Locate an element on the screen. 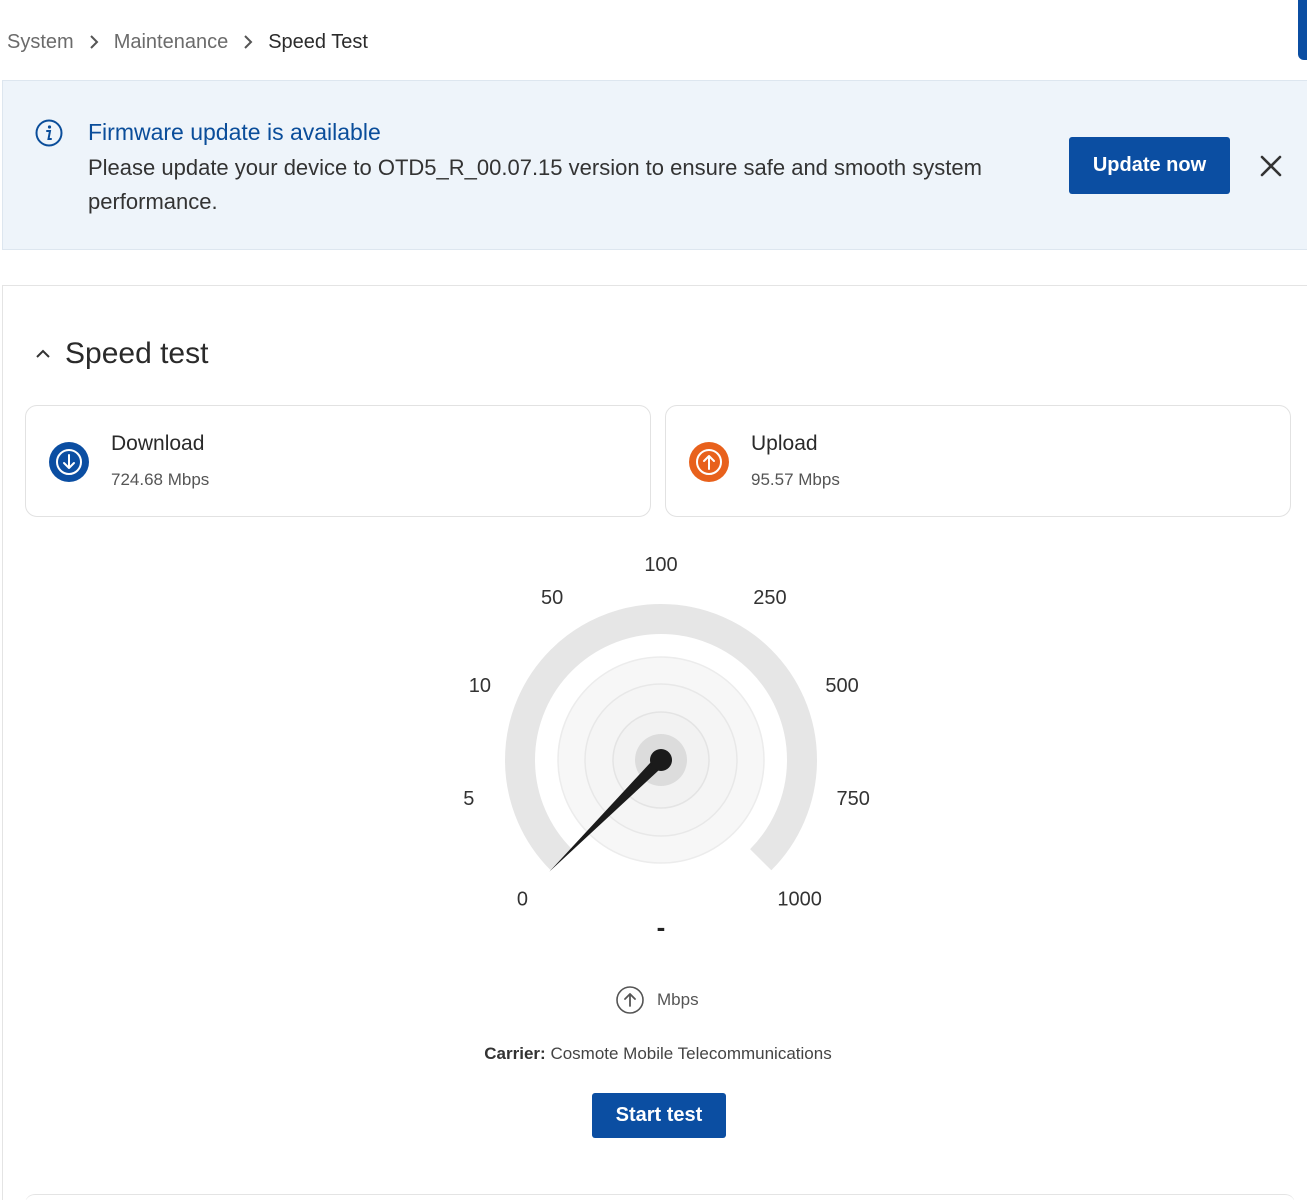 This screenshot has height=1200, width=1307. gauge-scale-label: 10 is located at coordinates (480, 686).